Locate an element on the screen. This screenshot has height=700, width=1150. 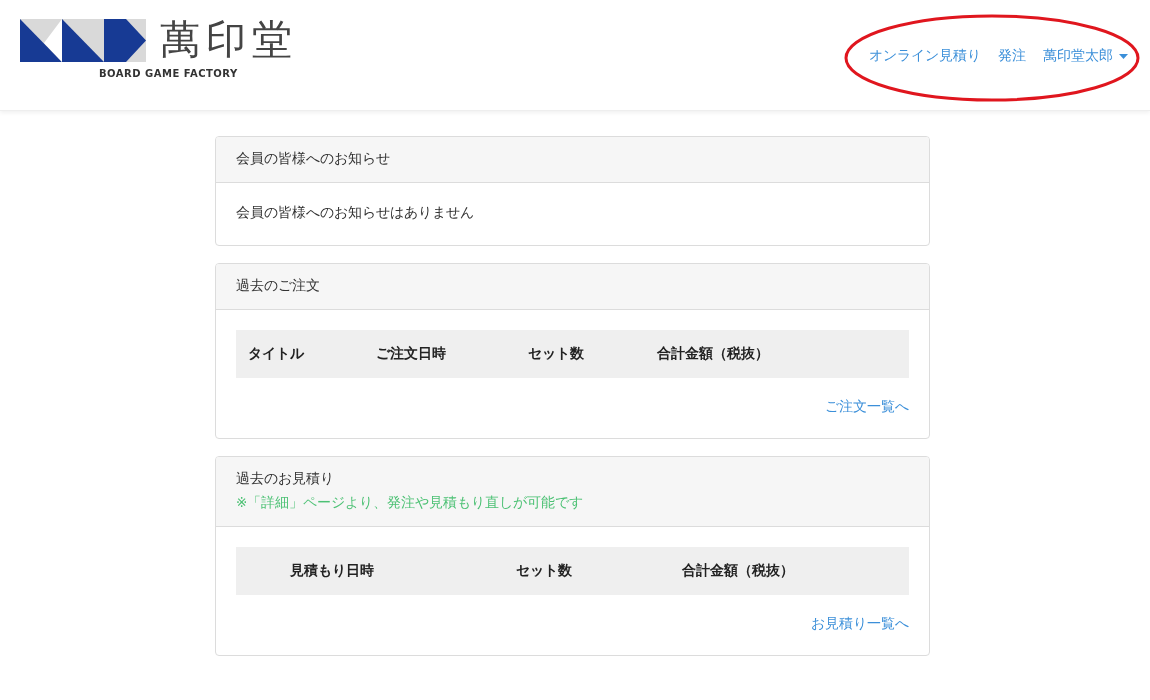
notice-message: 会員の皆様へのお知らせはありません is located at coordinates (355, 212).